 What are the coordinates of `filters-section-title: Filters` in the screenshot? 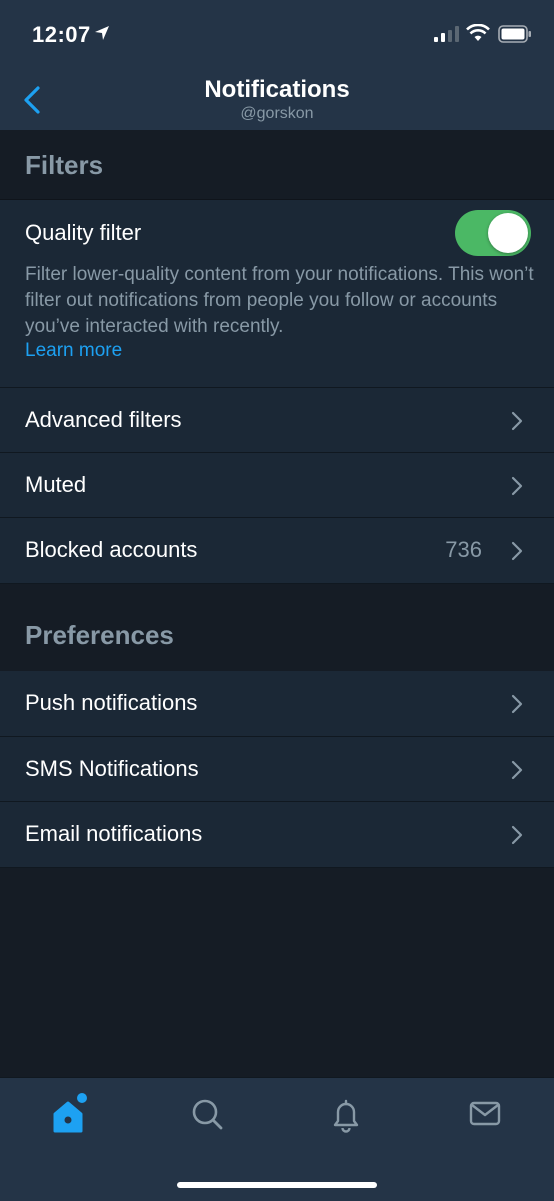 It's located at (64, 165).